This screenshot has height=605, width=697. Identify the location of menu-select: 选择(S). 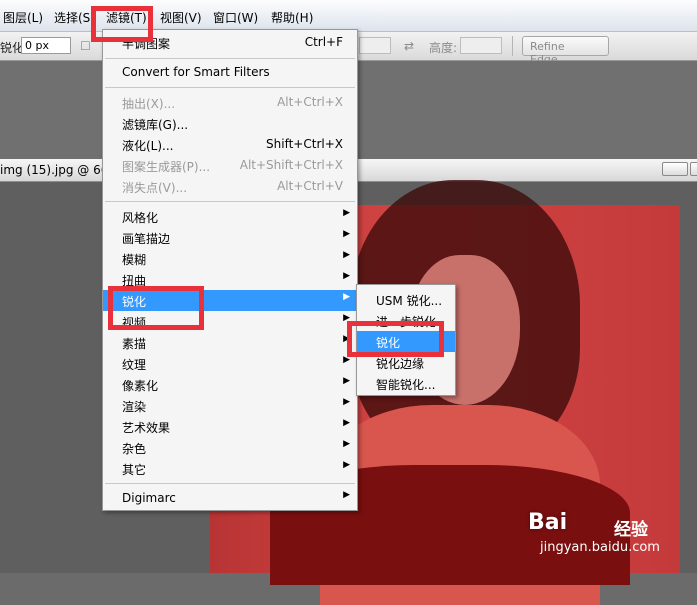
(74, 17).